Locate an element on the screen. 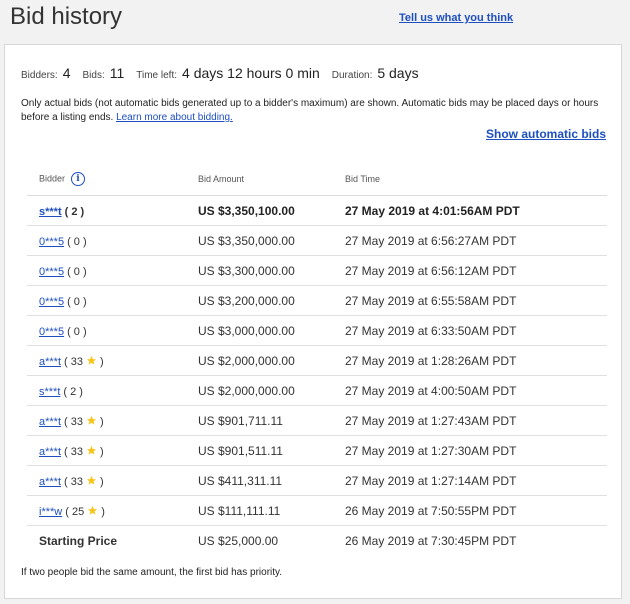  bidder-cell: i***w( 25) is located at coordinates (106, 510).